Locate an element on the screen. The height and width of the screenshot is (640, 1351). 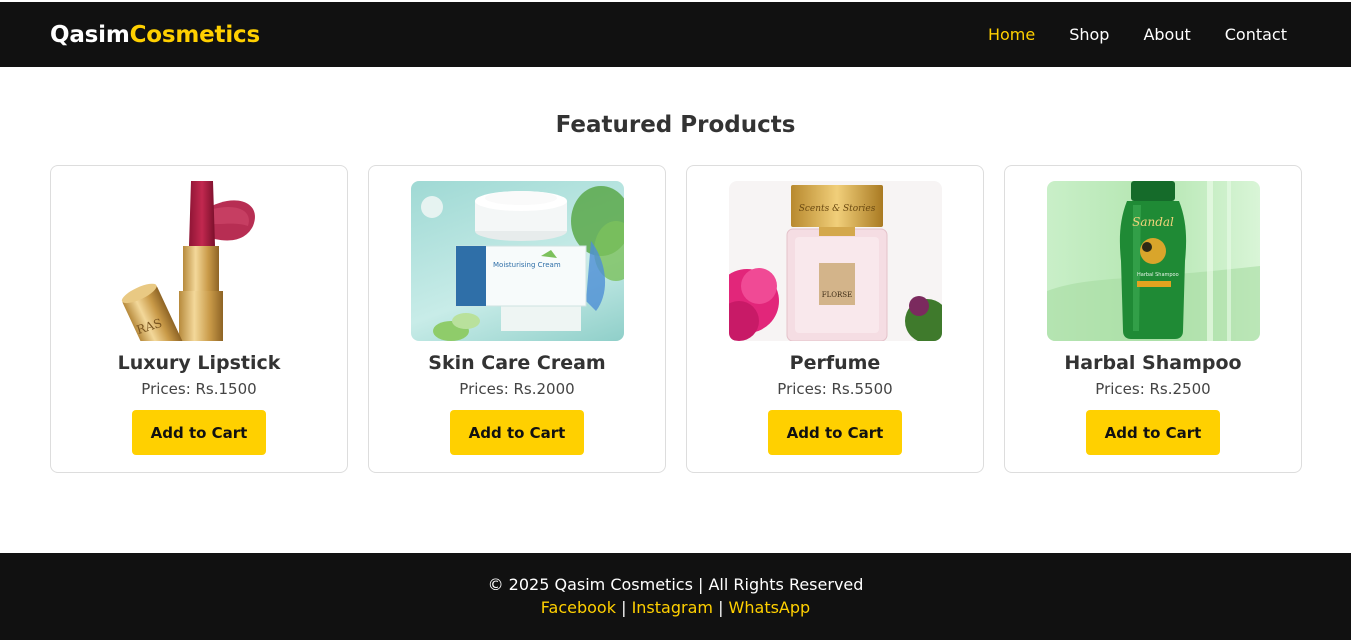
product-name: Luxury Lipstick is located at coordinates (199, 363).